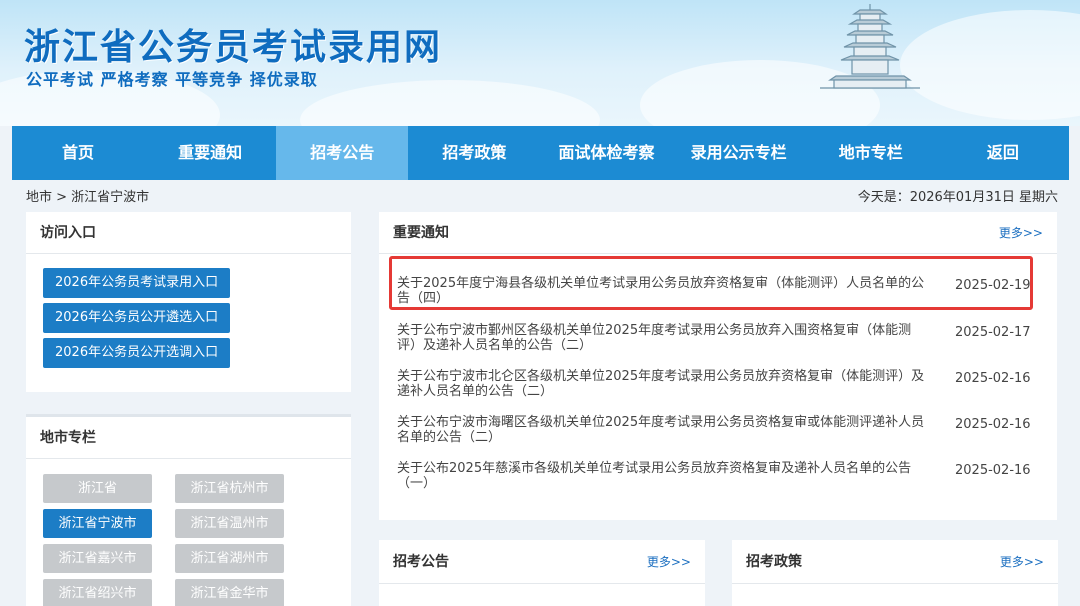 Image resolution: width=1080 pixels, height=606 pixels. I want to click on breadcrumb: 地市 > 浙江省宁波市, so click(87, 195).